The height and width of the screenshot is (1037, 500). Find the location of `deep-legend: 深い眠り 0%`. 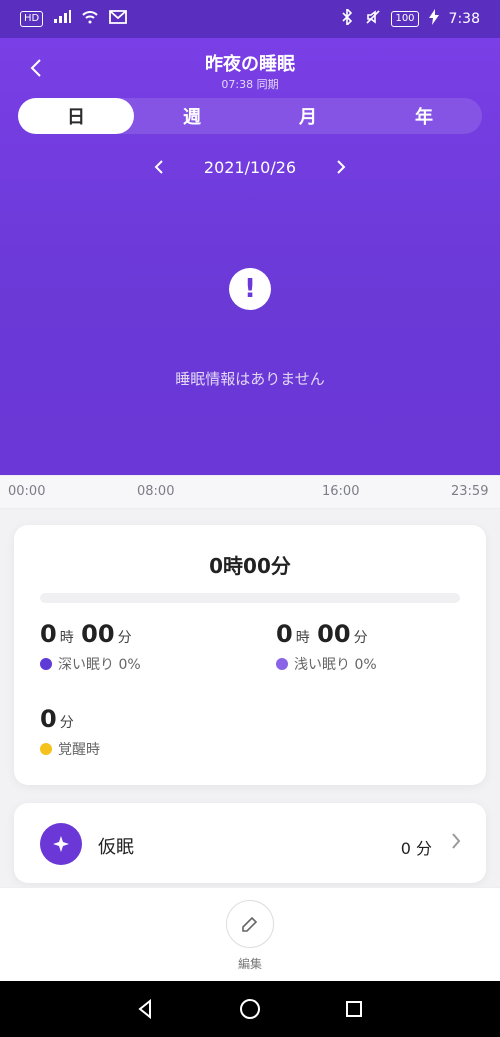

deep-legend: 深い眠り 0% is located at coordinates (90, 664).